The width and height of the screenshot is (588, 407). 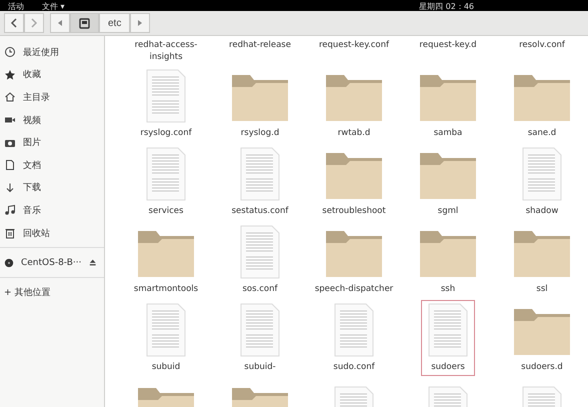 What do you see at coordinates (10, 188) in the screenshot?
I see `download-icon` at bounding box center [10, 188].